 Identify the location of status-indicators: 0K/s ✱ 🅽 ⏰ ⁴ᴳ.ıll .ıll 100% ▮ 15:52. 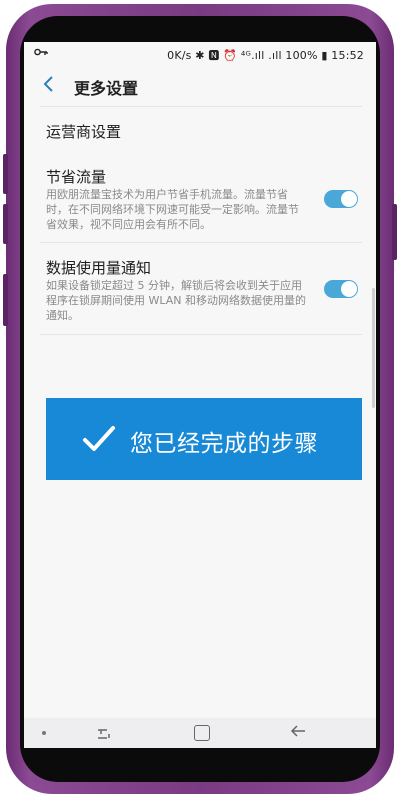
(265, 55).